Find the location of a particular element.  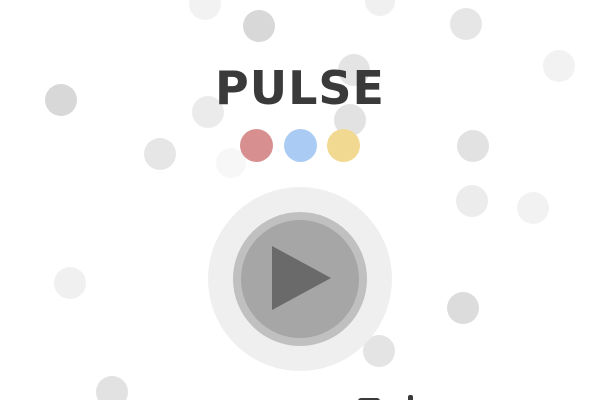

game-title: PULSE is located at coordinates (300, 88).